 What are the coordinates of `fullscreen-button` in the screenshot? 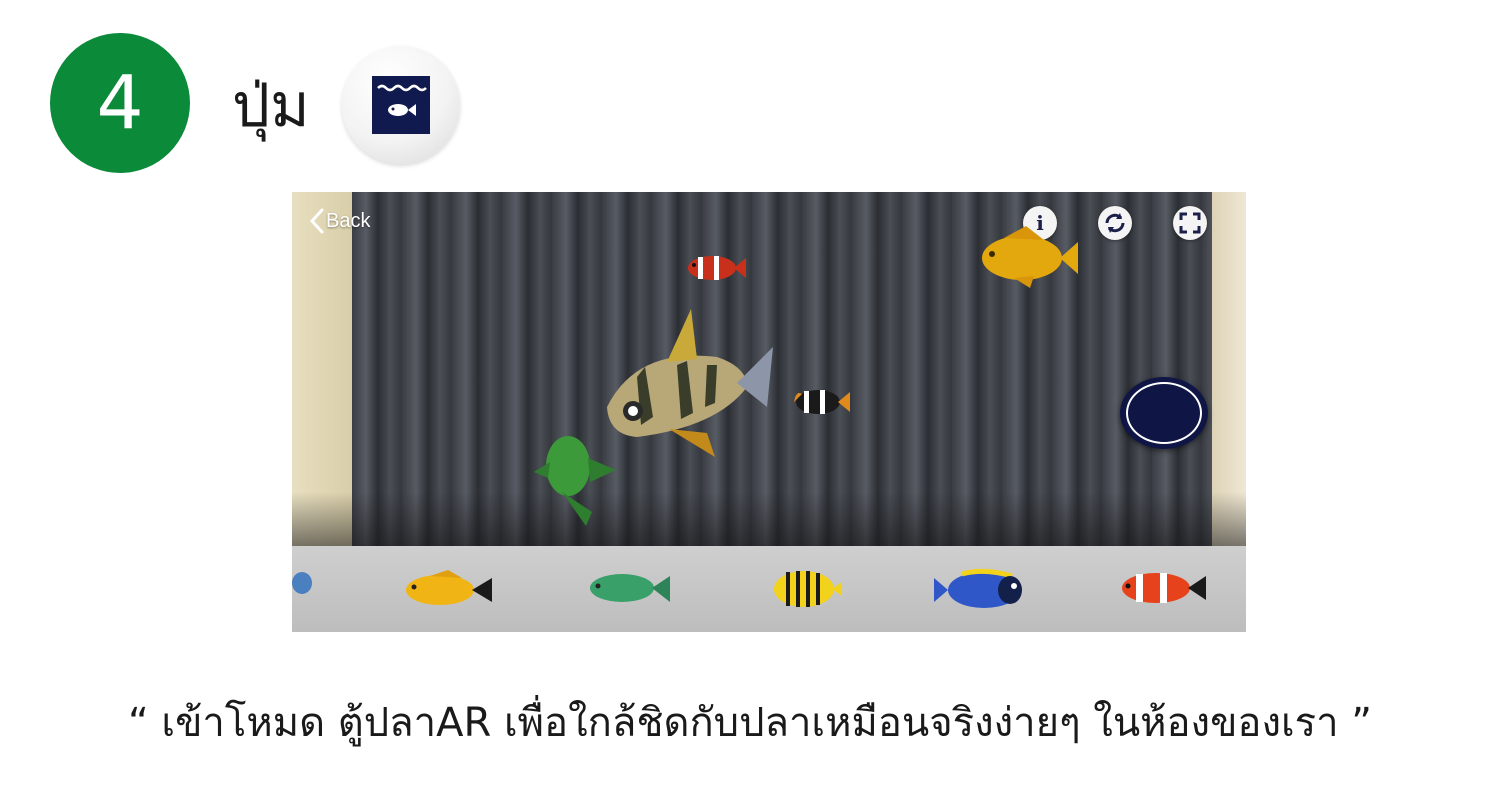 It's located at (1190, 223).